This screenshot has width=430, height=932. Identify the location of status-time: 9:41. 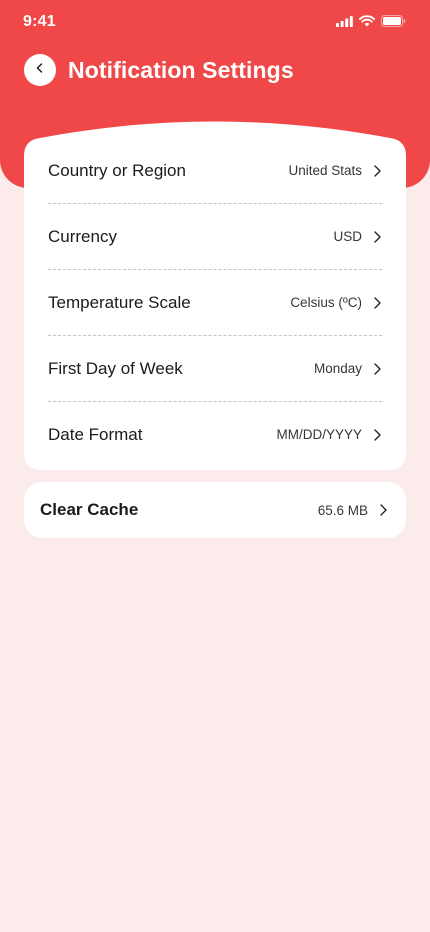
(39, 21).